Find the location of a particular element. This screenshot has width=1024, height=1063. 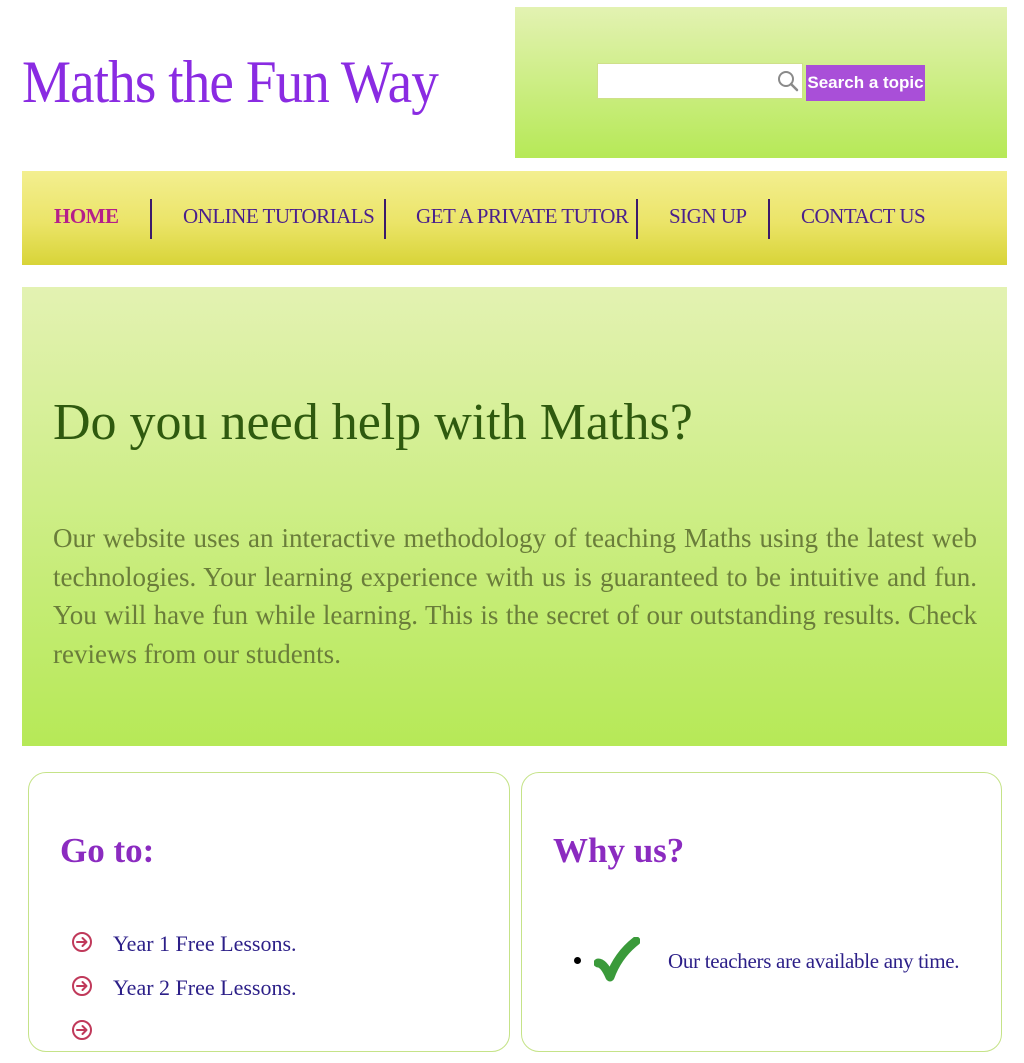

bullet is located at coordinates (577, 960).